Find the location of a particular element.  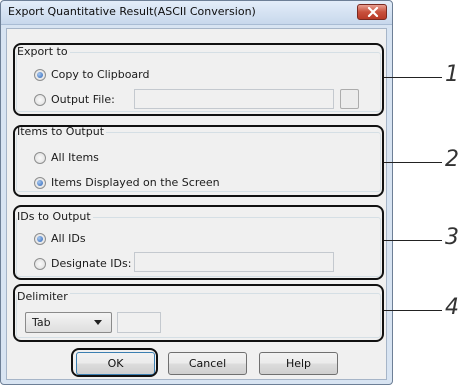

close-icon is located at coordinates (373, 12).